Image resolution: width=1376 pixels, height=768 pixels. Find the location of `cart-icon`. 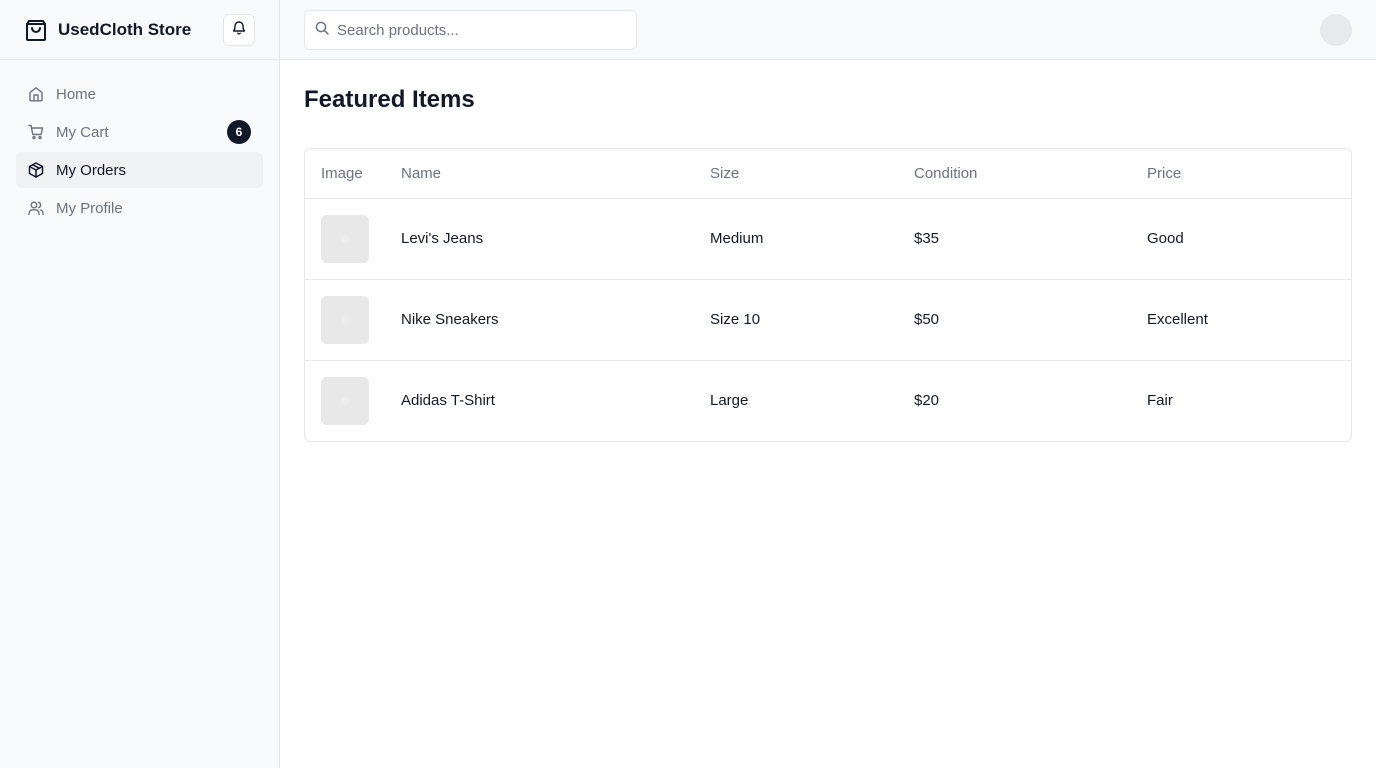

cart-icon is located at coordinates (36, 132).